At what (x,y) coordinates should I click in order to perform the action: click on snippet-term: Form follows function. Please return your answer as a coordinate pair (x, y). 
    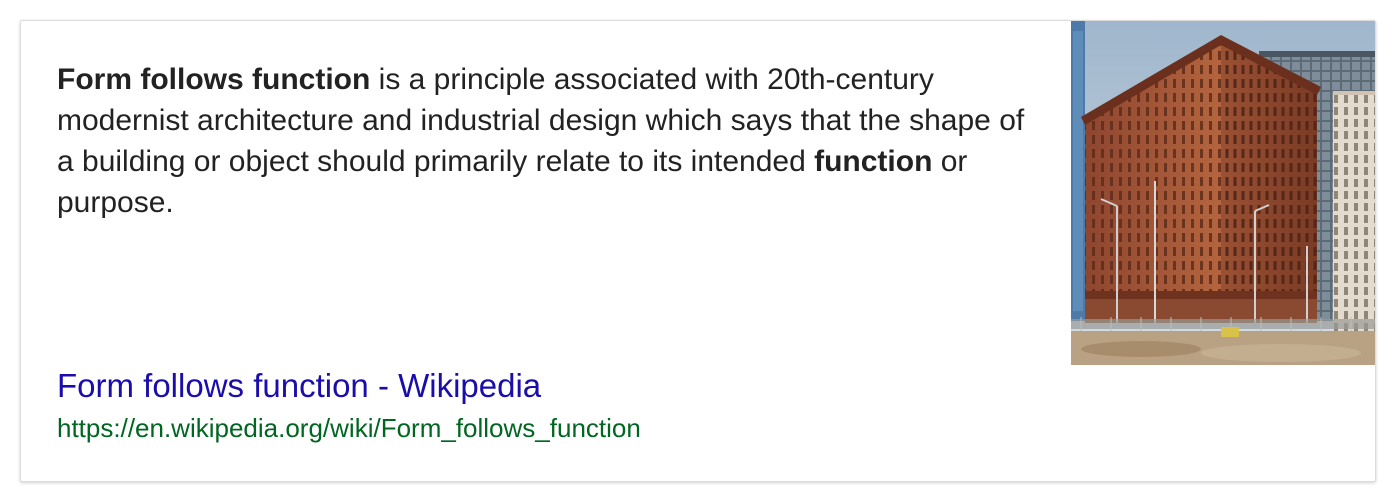
    Looking at the image, I should click on (214, 79).